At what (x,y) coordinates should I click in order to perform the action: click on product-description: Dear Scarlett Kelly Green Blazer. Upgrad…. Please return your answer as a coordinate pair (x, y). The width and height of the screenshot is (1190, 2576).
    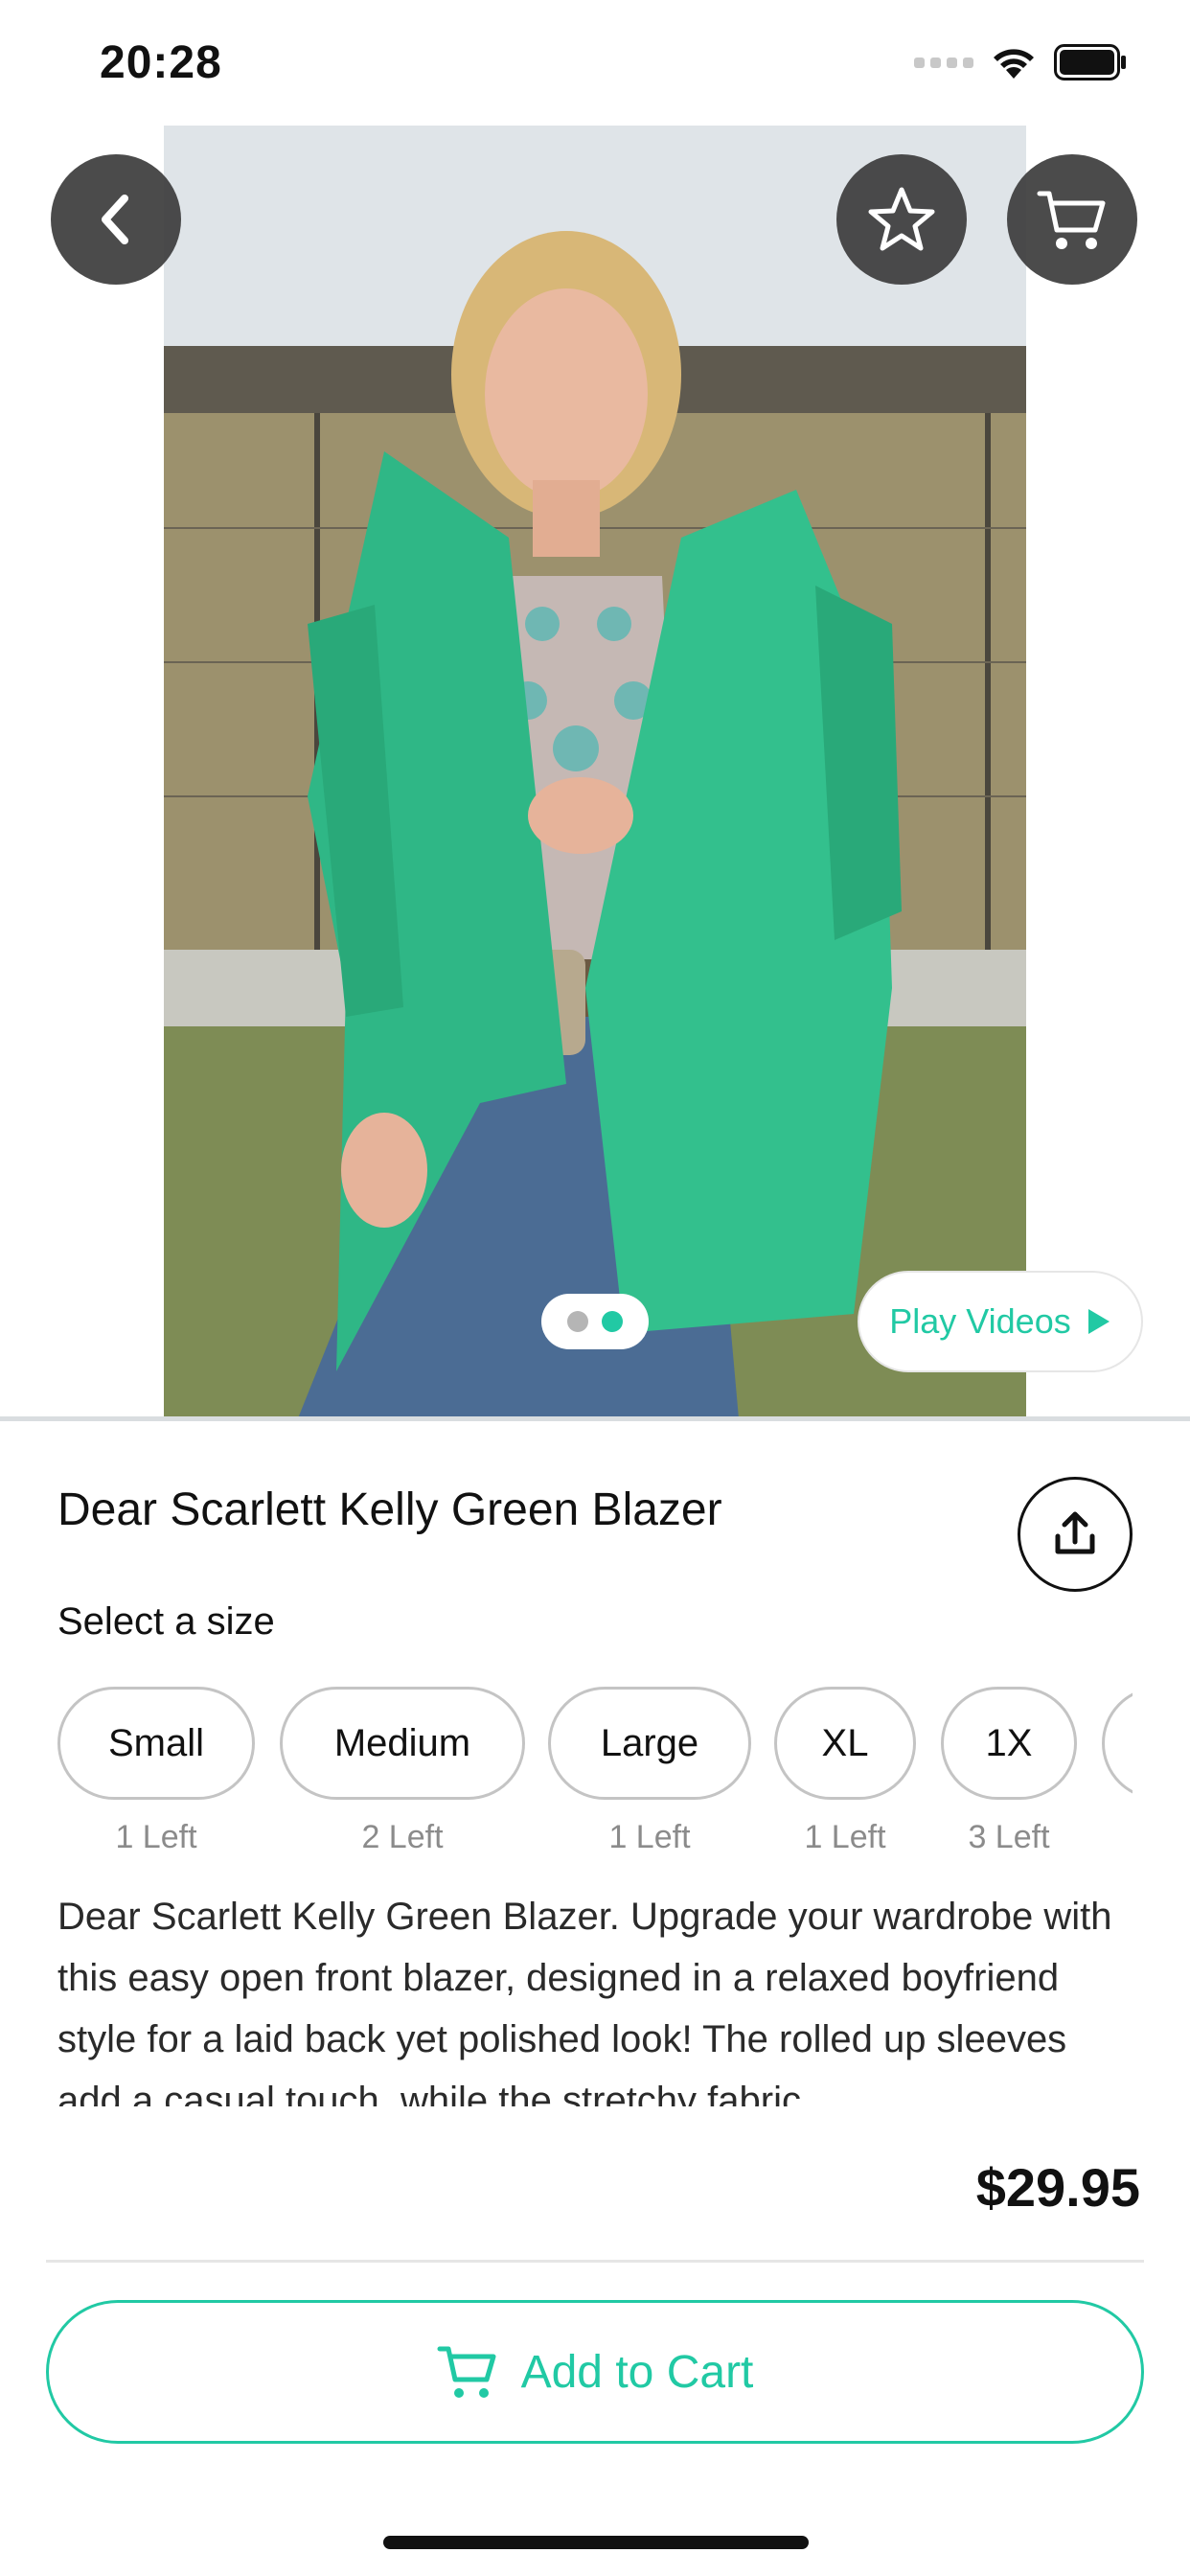
    Looking at the image, I should click on (585, 2001).